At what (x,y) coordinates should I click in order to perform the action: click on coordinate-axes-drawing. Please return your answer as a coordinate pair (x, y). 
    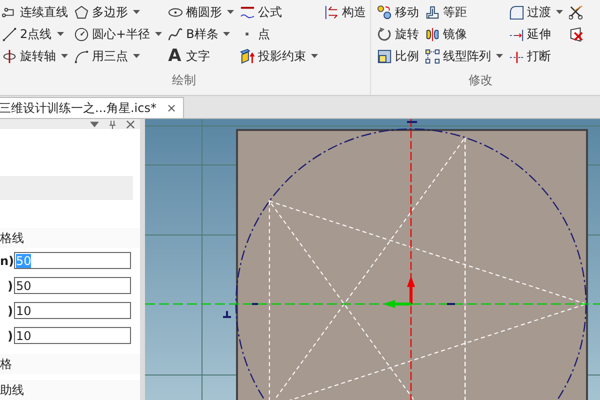
    Looking at the image, I should click on (399, 292).